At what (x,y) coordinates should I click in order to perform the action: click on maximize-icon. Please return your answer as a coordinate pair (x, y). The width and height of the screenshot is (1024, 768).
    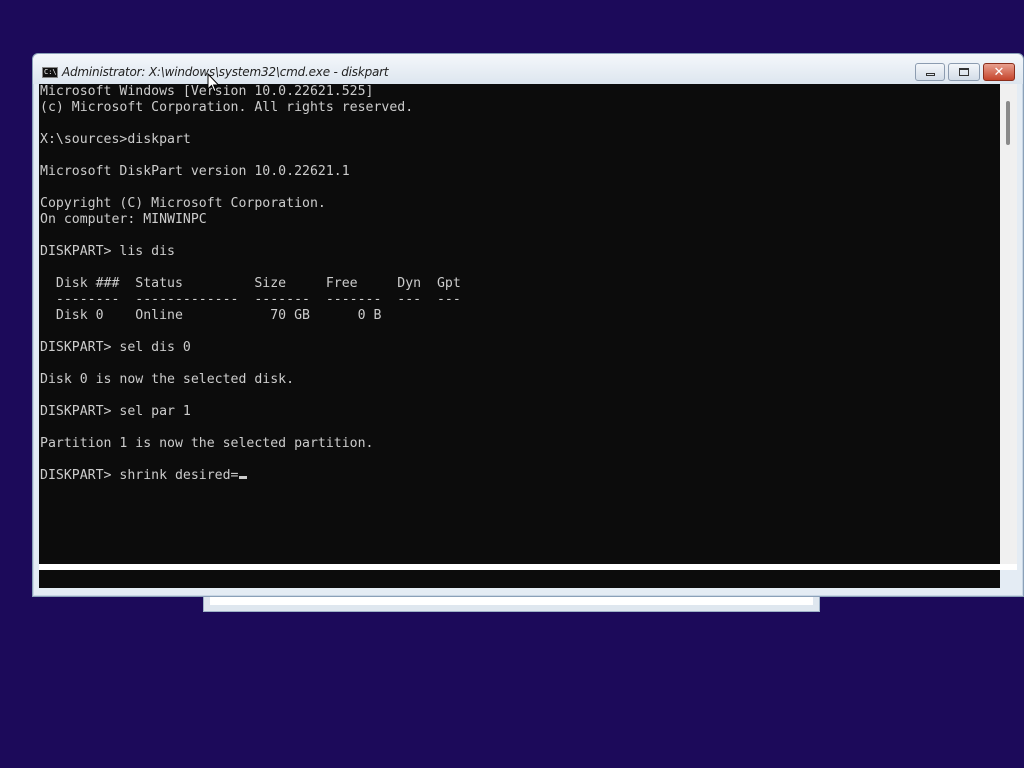
    Looking at the image, I should click on (964, 72).